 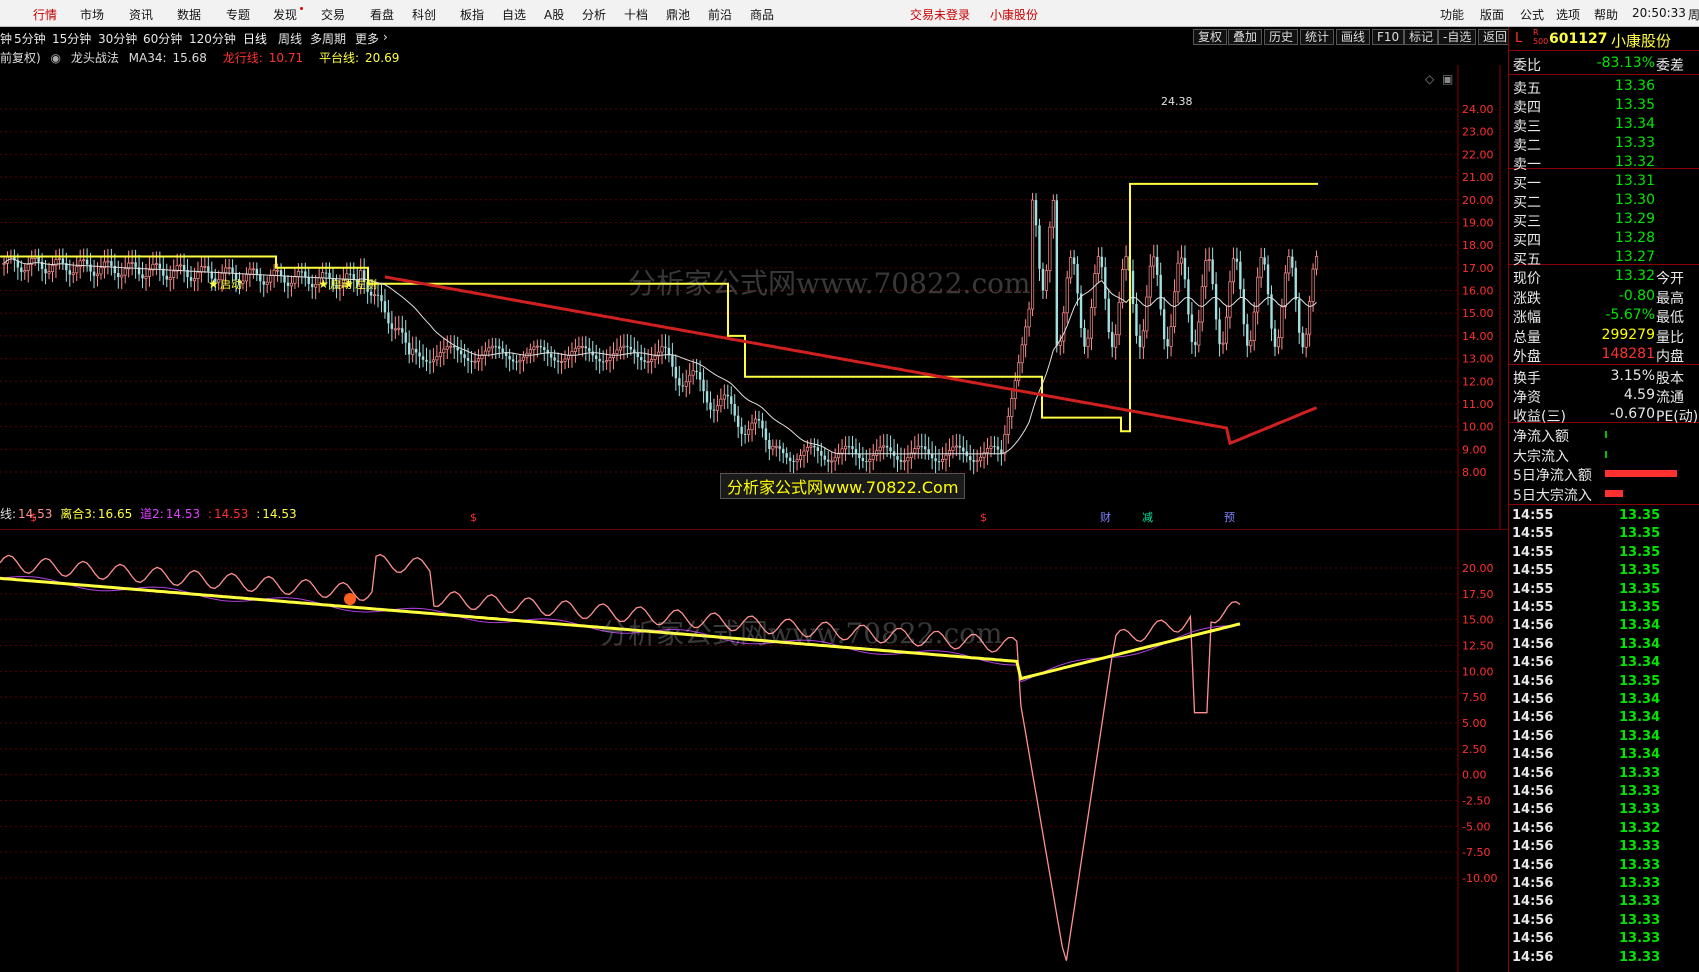 What do you see at coordinates (472, 14) in the screenshot?
I see `menu-item-board-index: 板指` at bounding box center [472, 14].